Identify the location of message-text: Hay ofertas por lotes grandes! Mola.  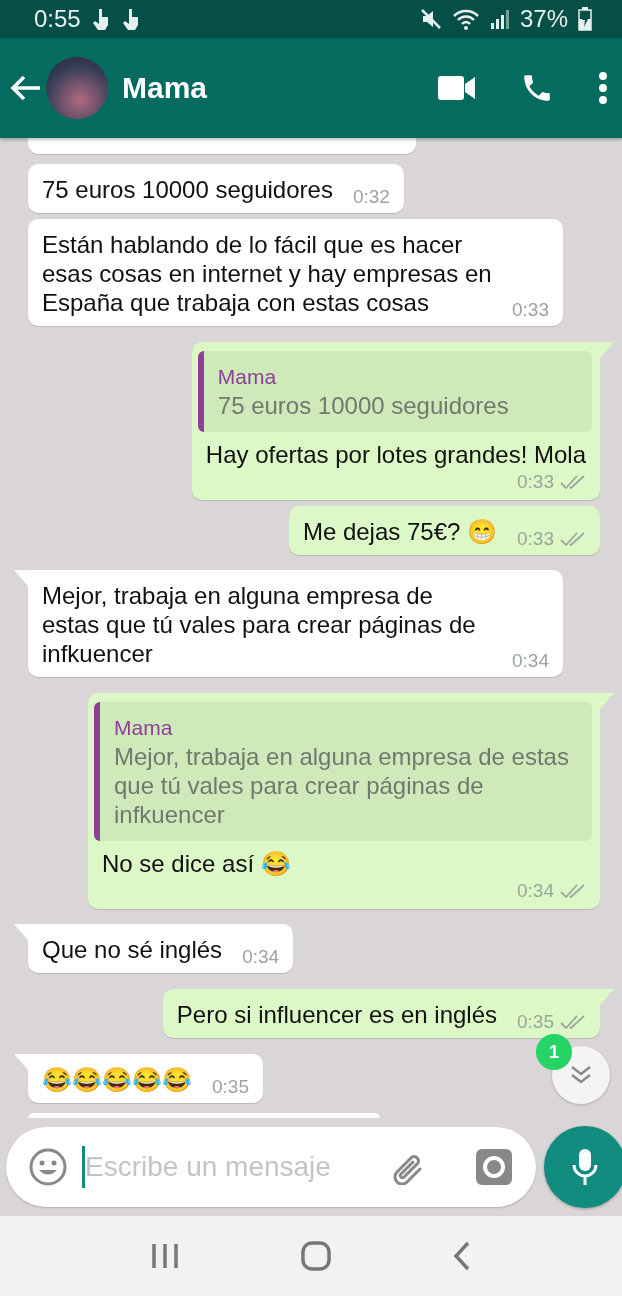
(395, 454).